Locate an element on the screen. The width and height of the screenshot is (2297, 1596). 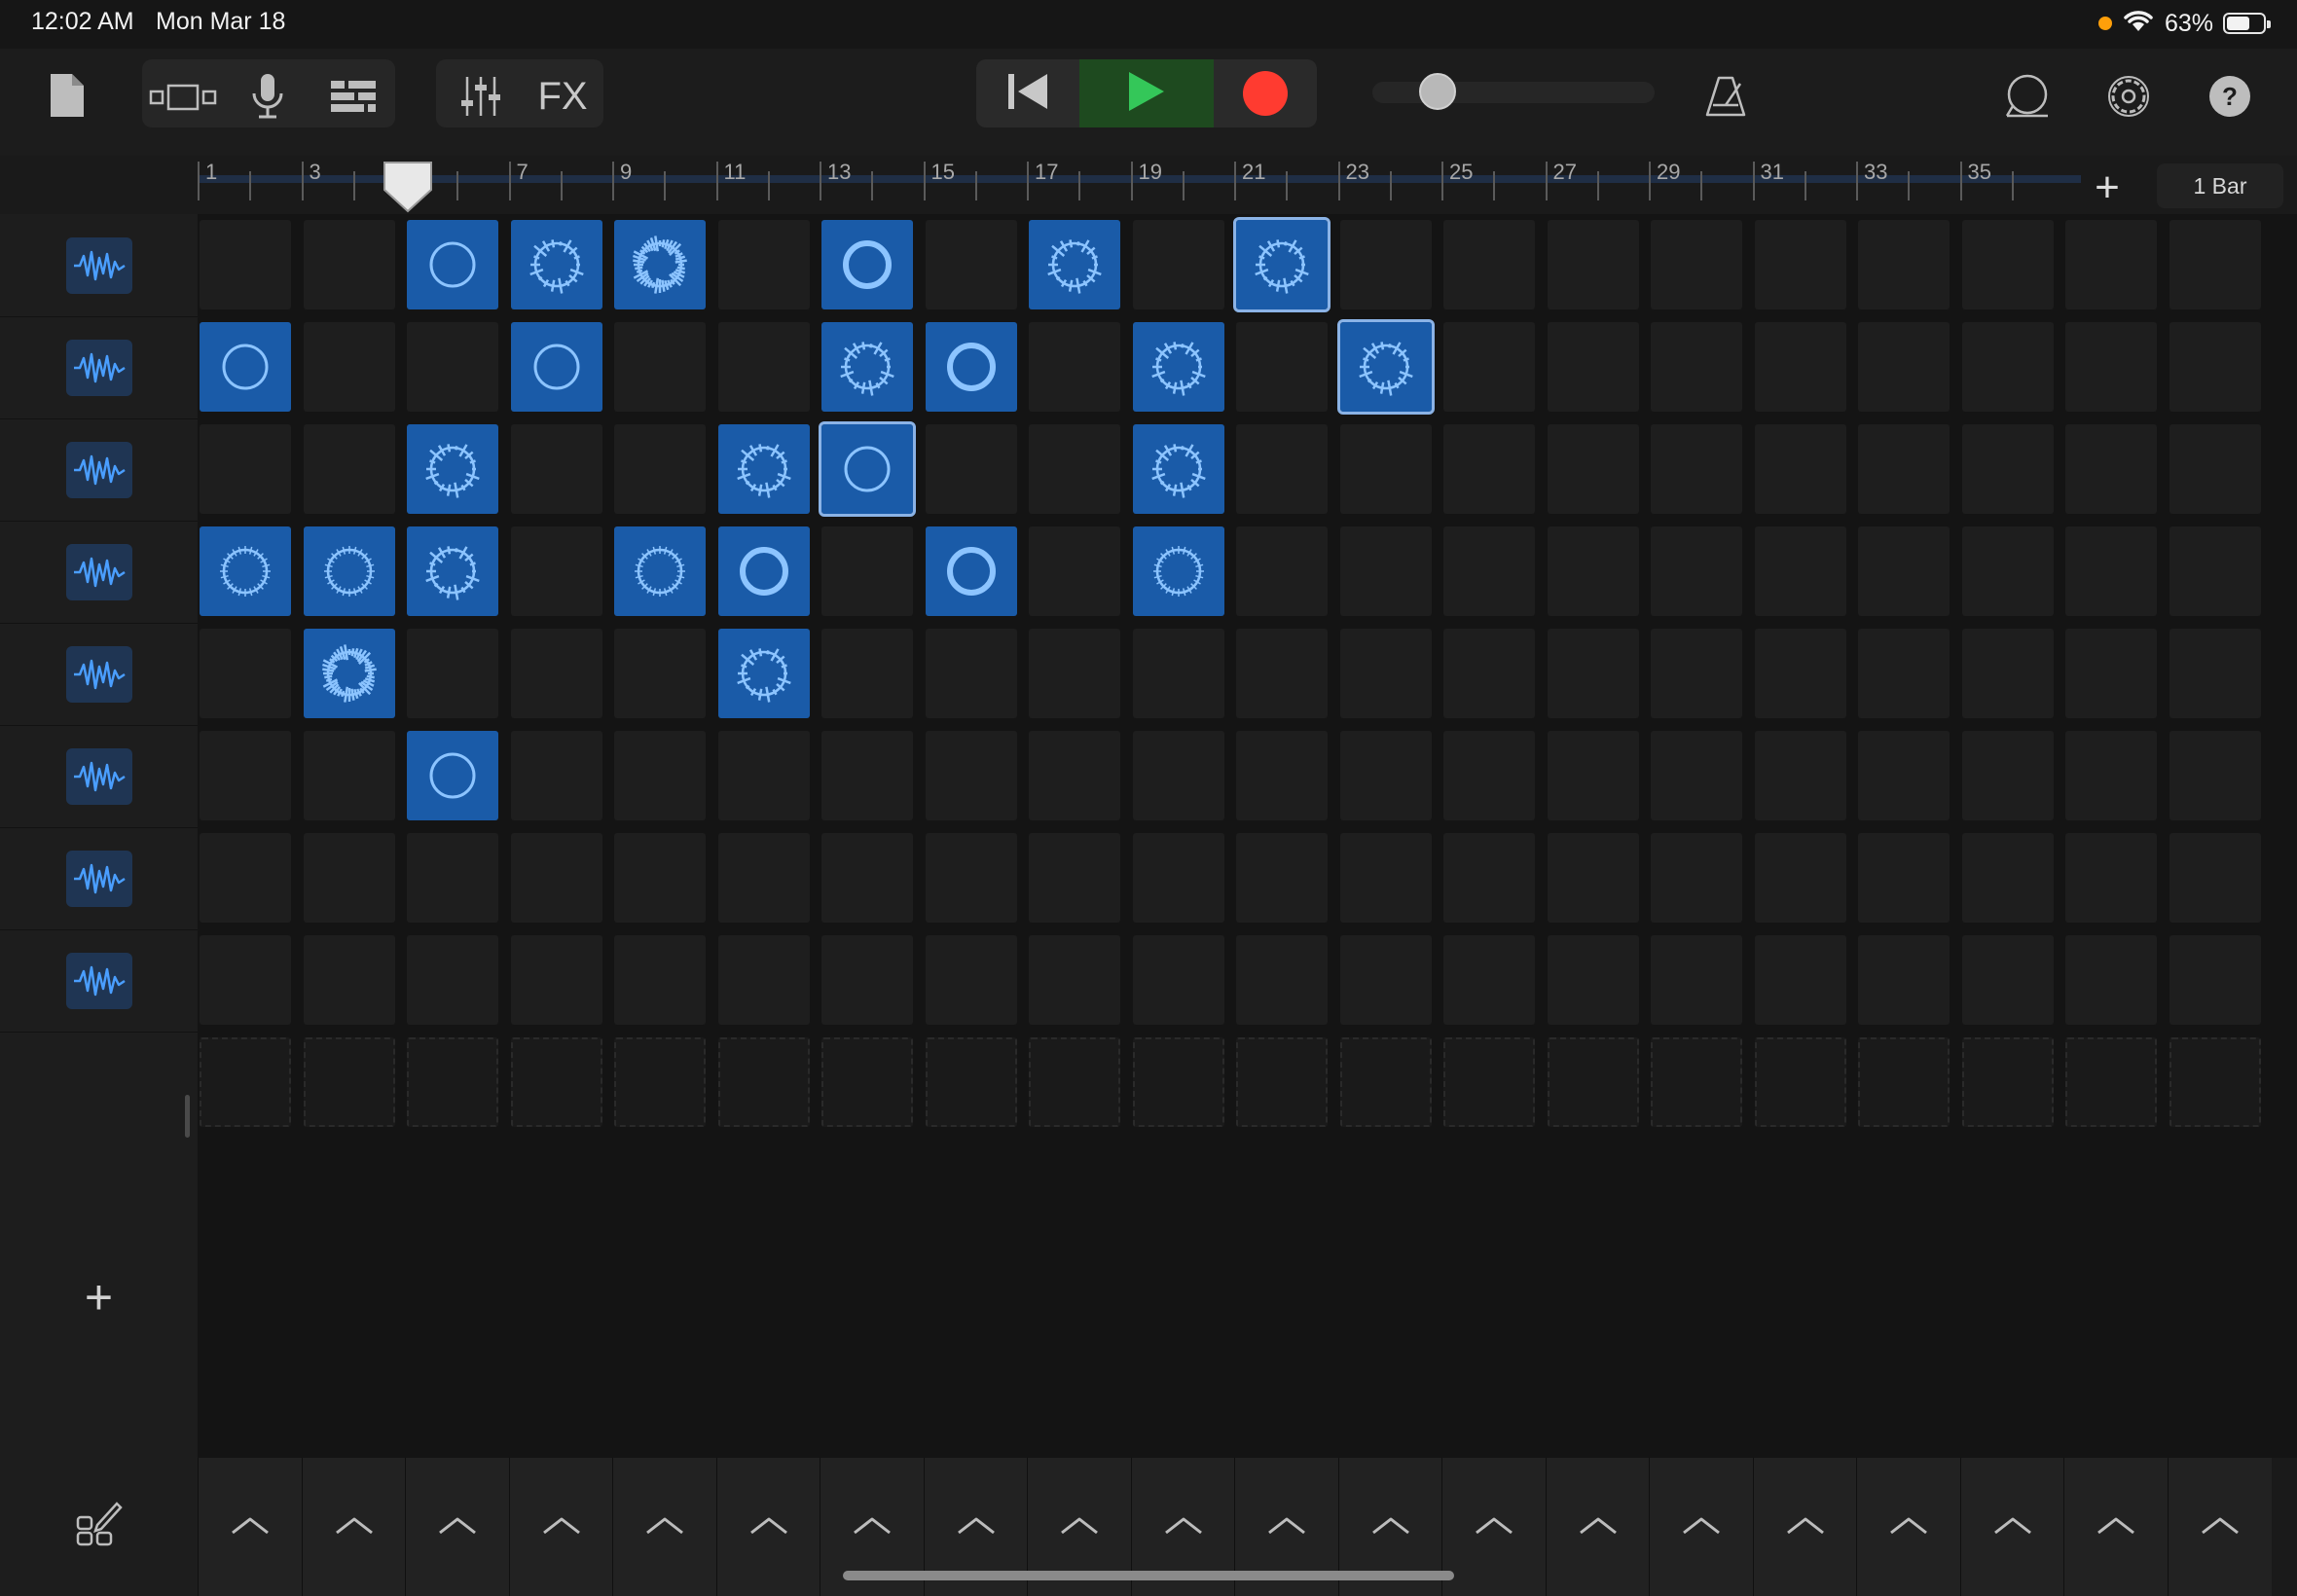
master-volume-knob is located at coordinates (1437, 91).